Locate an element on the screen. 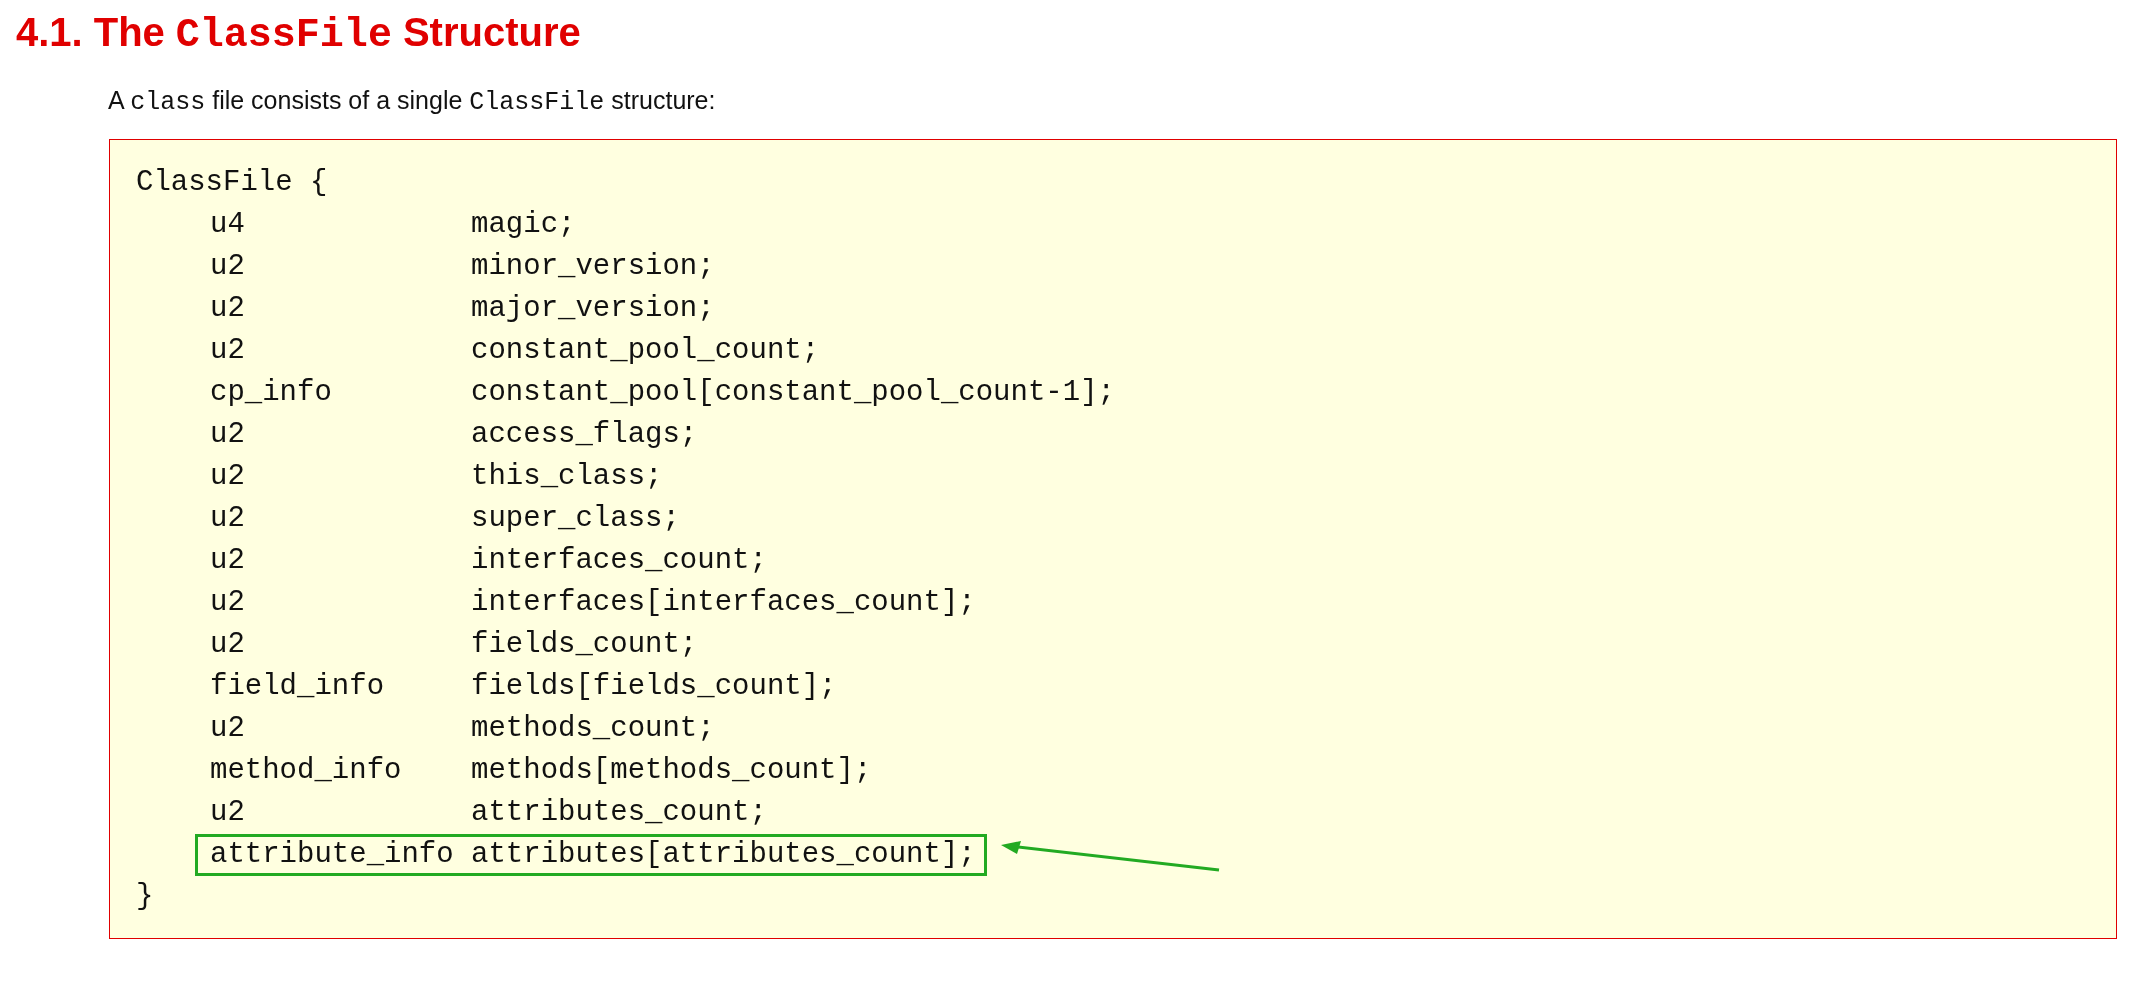  code-line: u2 fields_count; is located at coordinates (454, 645).